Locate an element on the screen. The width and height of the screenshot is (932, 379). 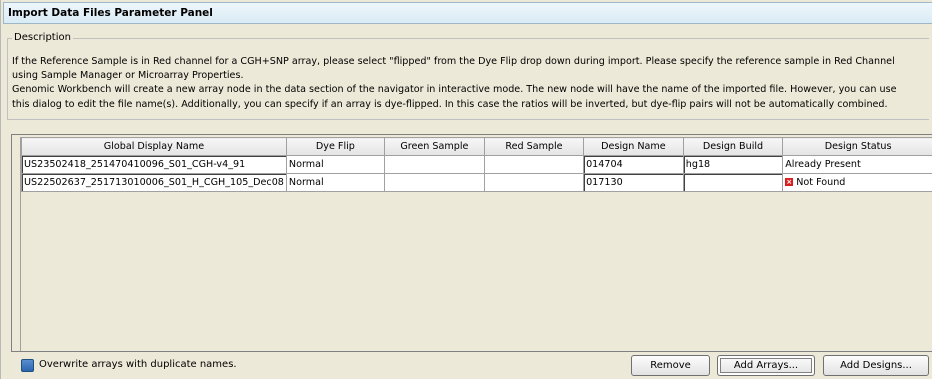
column-header-green-sample: Green Sample is located at coordinates (434, 146).